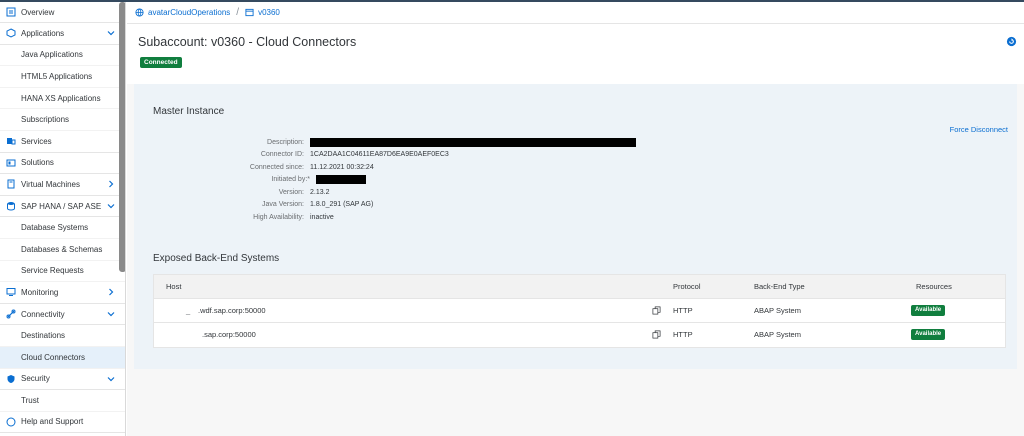  Describe the element at coordinates (278, 217) in the screenshot. I see `field-label: High Availability:` at that location.